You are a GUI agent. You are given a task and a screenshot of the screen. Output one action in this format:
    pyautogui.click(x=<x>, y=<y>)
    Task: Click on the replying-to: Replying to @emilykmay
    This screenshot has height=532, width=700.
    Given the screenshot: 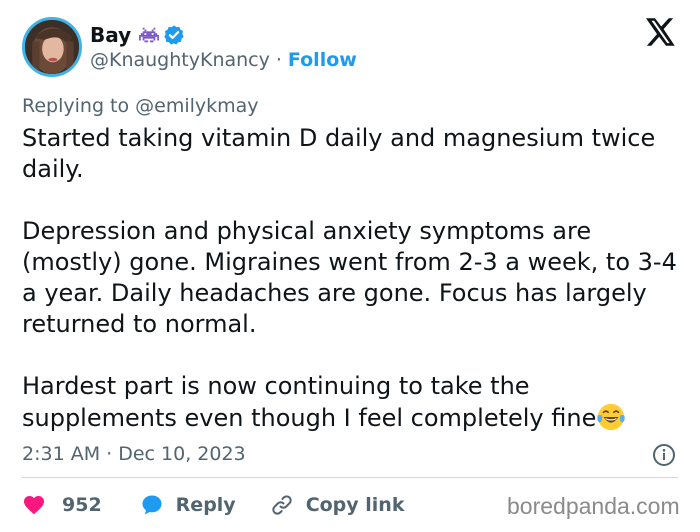 What is the action you would take?
    pyautogui.click(x=140, y=106)
    